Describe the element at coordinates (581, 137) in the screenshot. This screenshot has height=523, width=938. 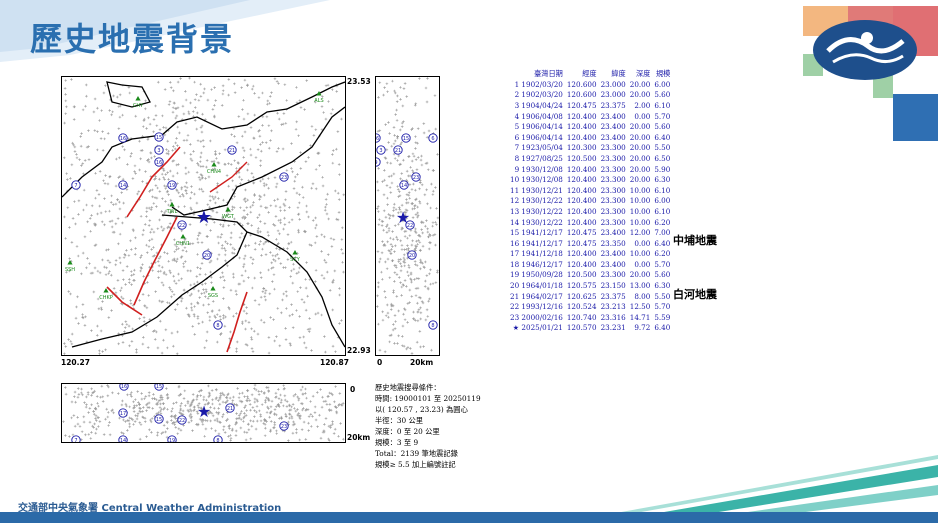
I see `table-cell-lon: 120.400` at that location.